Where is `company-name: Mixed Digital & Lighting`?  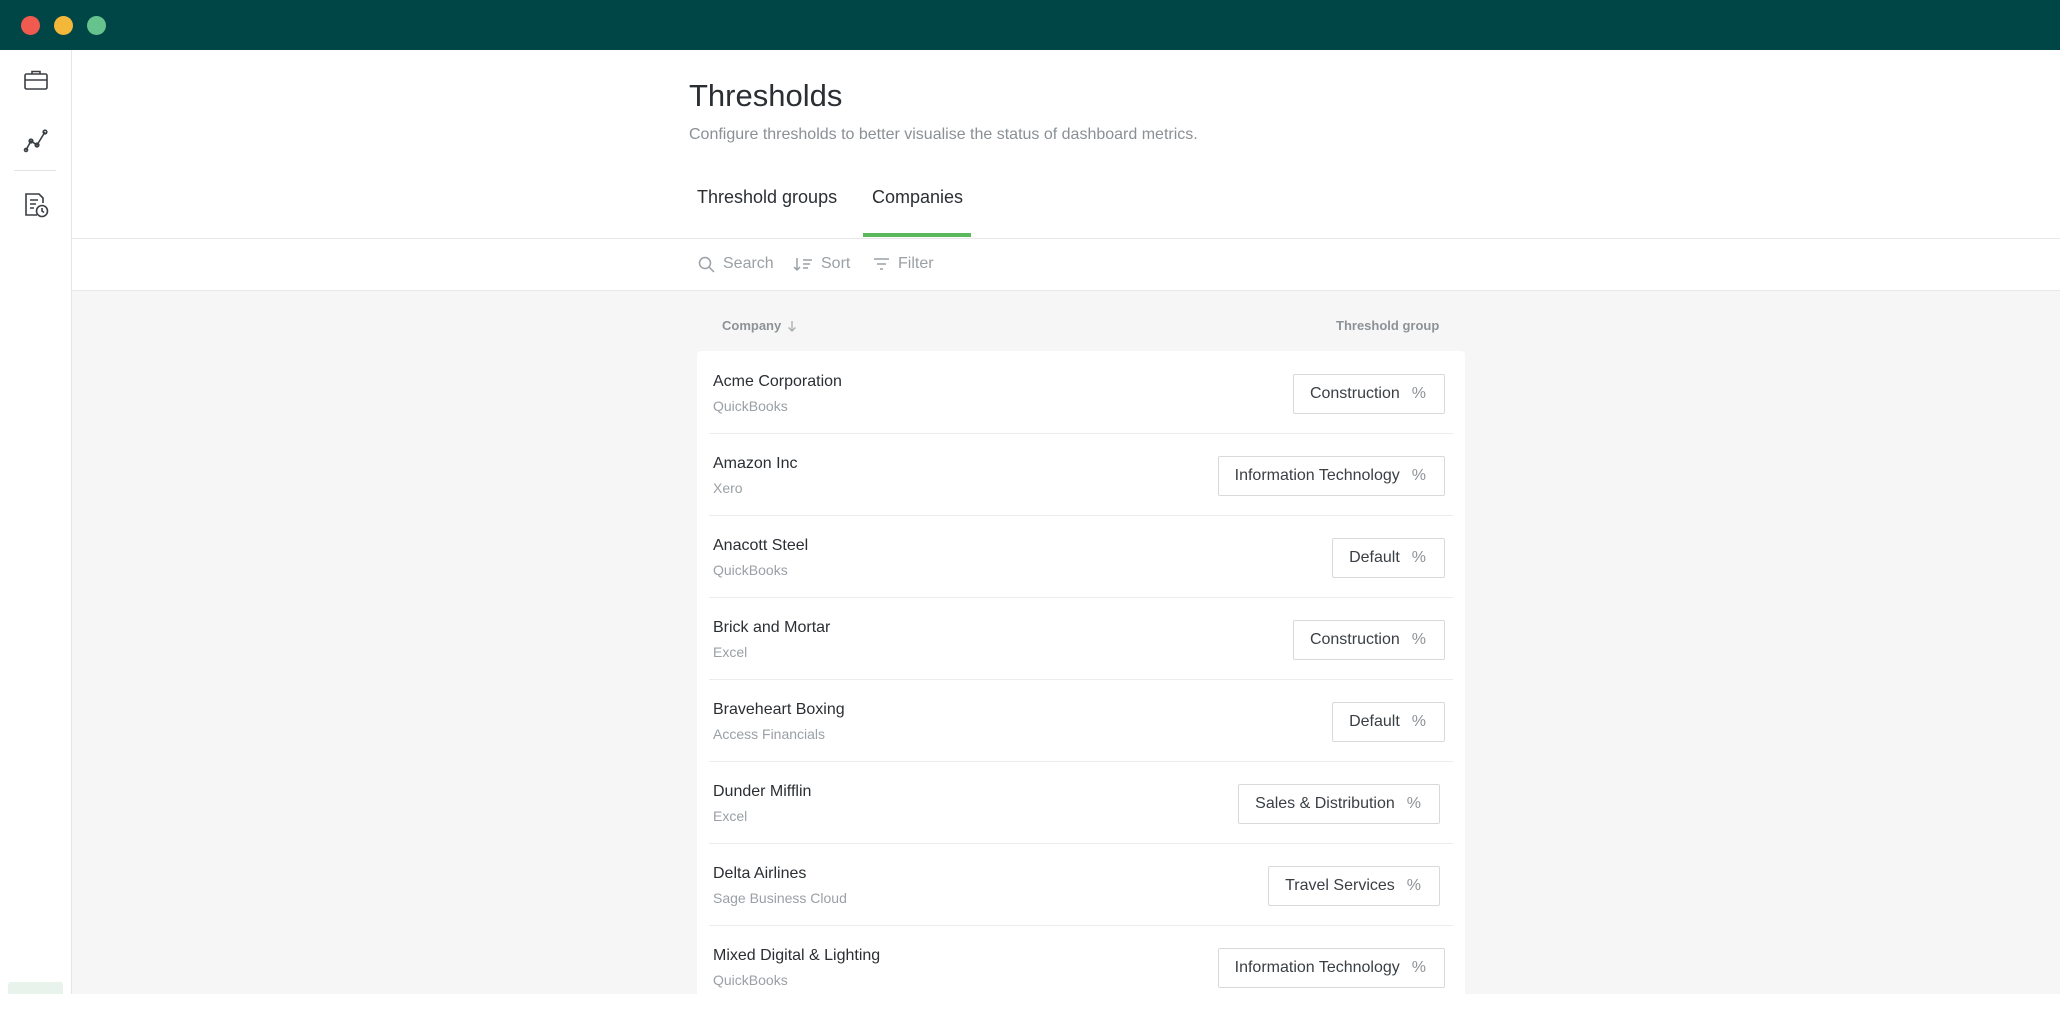
company-name: Mixed Digital & Lighting is located at coordinates (797, 955).